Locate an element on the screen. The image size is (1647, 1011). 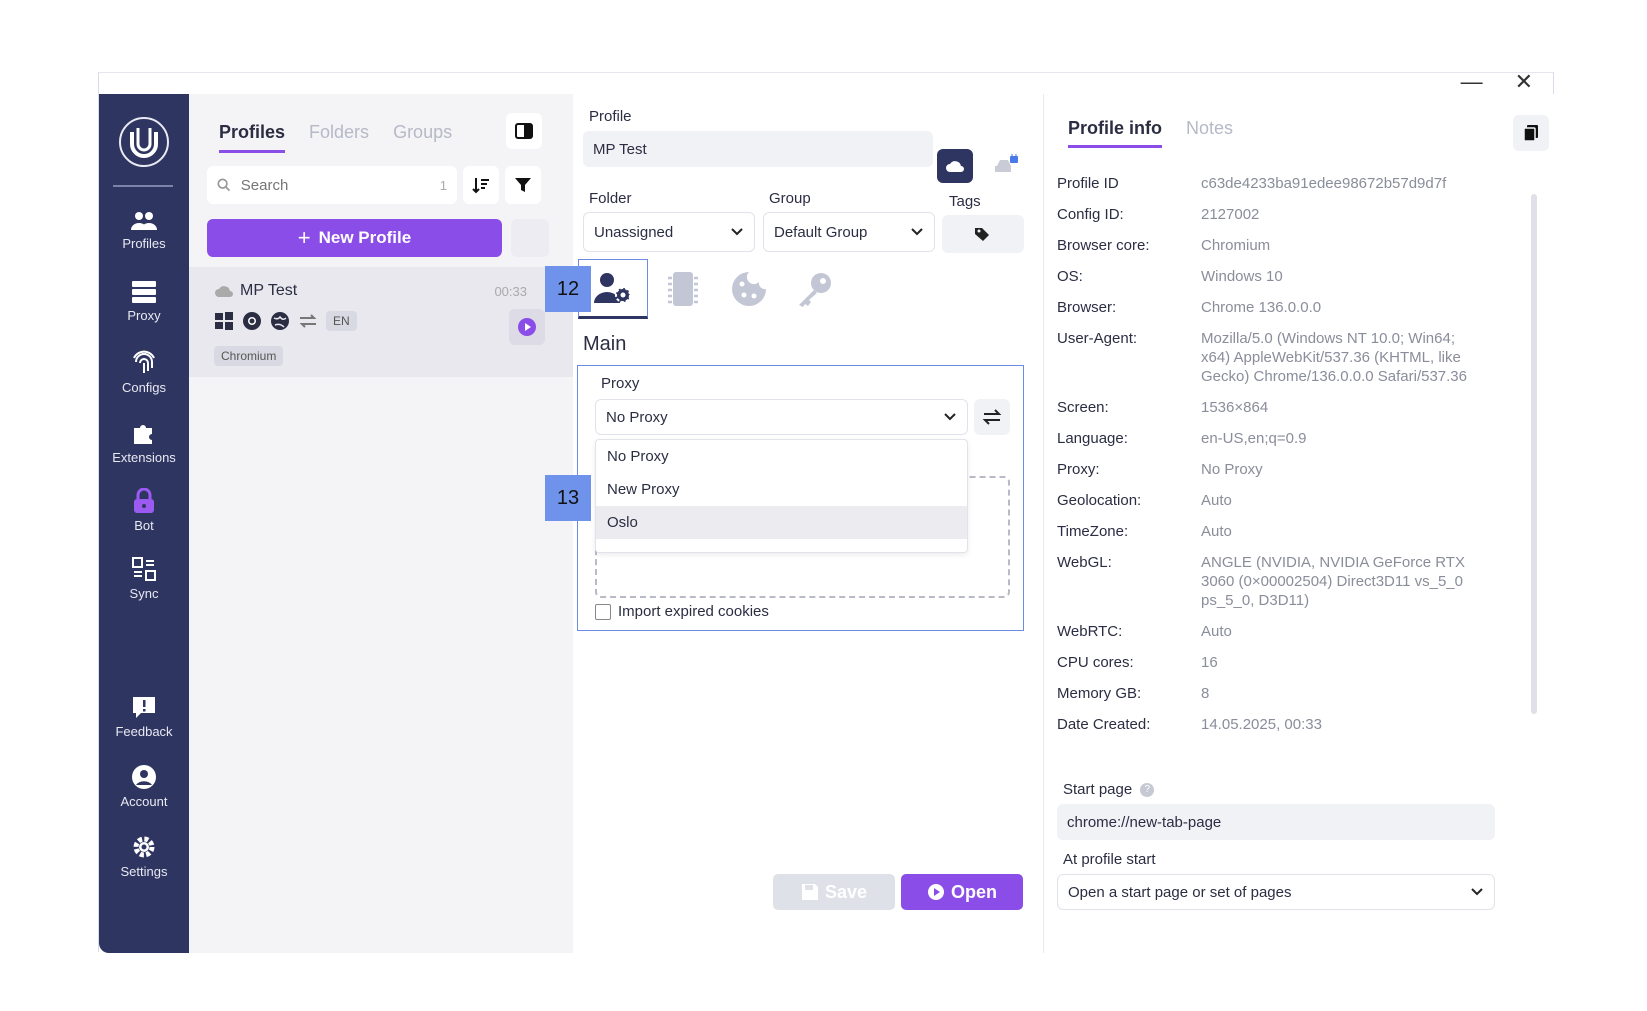
filter-button is located at coordinates (523, 185).